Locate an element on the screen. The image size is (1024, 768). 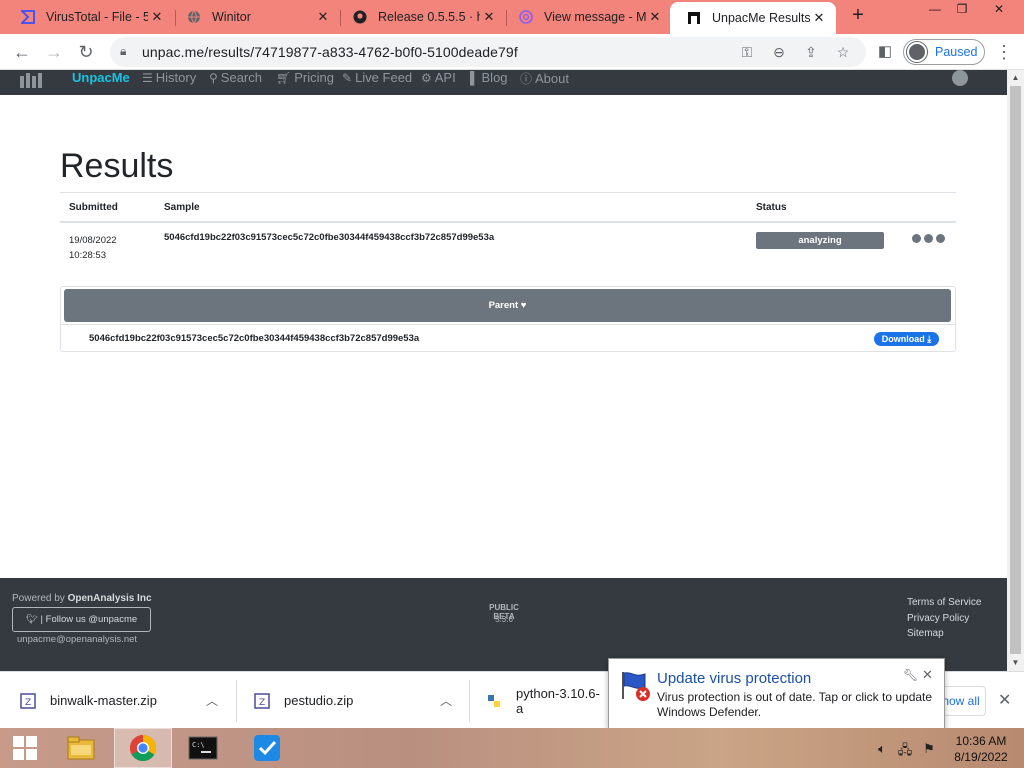
tab-github-release: Release 0.5.5.5 · ha ✕ is located at coordinates (421, 17).